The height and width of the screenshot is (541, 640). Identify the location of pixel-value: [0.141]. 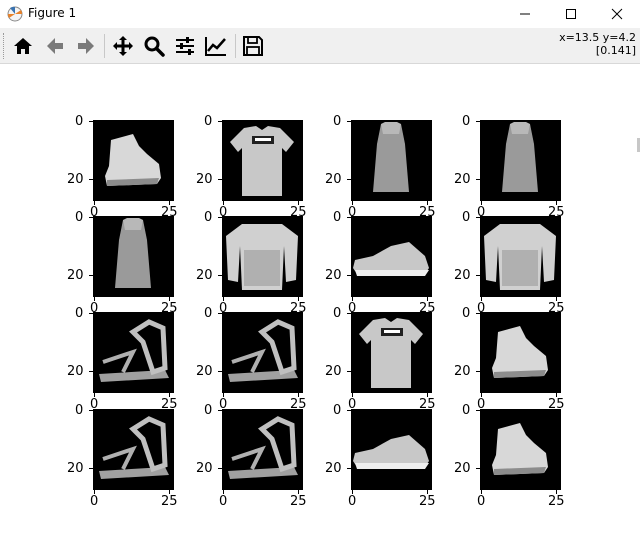
(615, 50).